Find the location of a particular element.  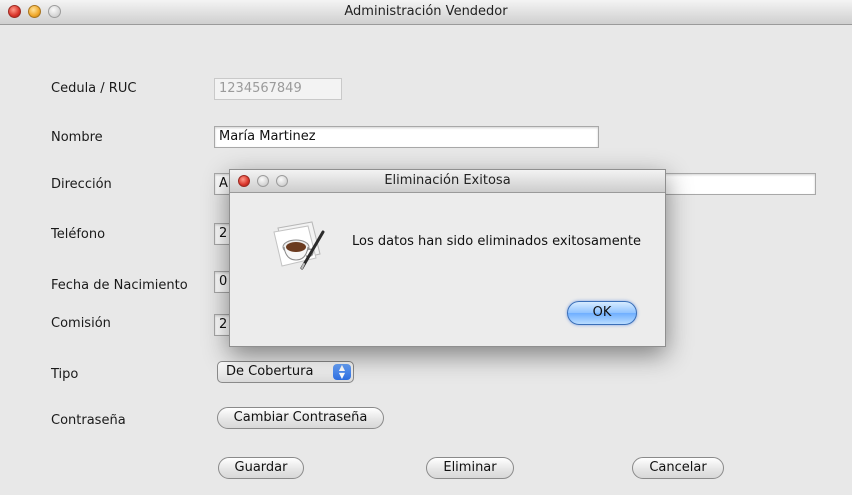

eliminar-button: Eliminar is located at coordinates (470, 468).